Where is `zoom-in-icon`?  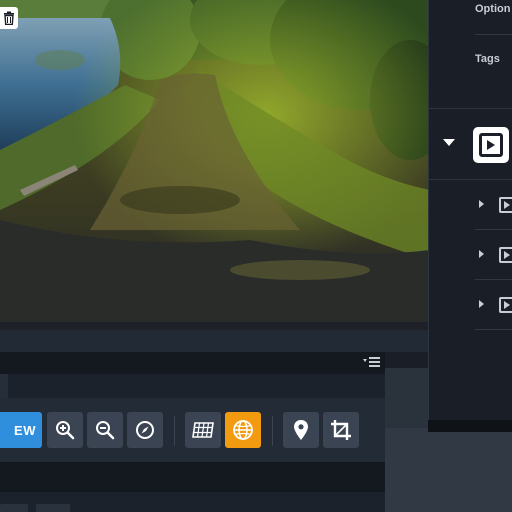 zoom-in-icon is located at coordinates (65, 430).